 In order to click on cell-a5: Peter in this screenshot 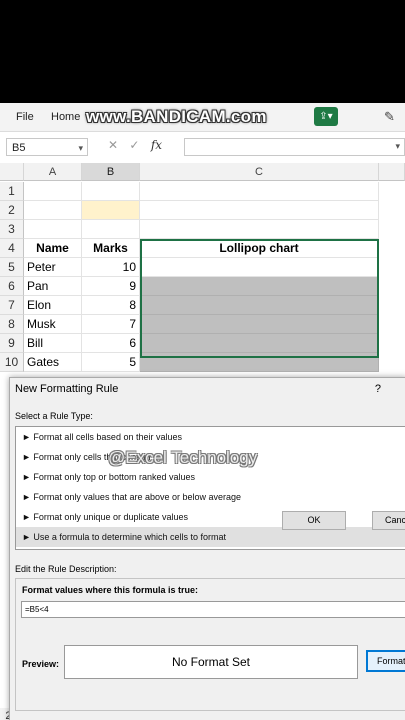, I will do `click(53, 267)`.